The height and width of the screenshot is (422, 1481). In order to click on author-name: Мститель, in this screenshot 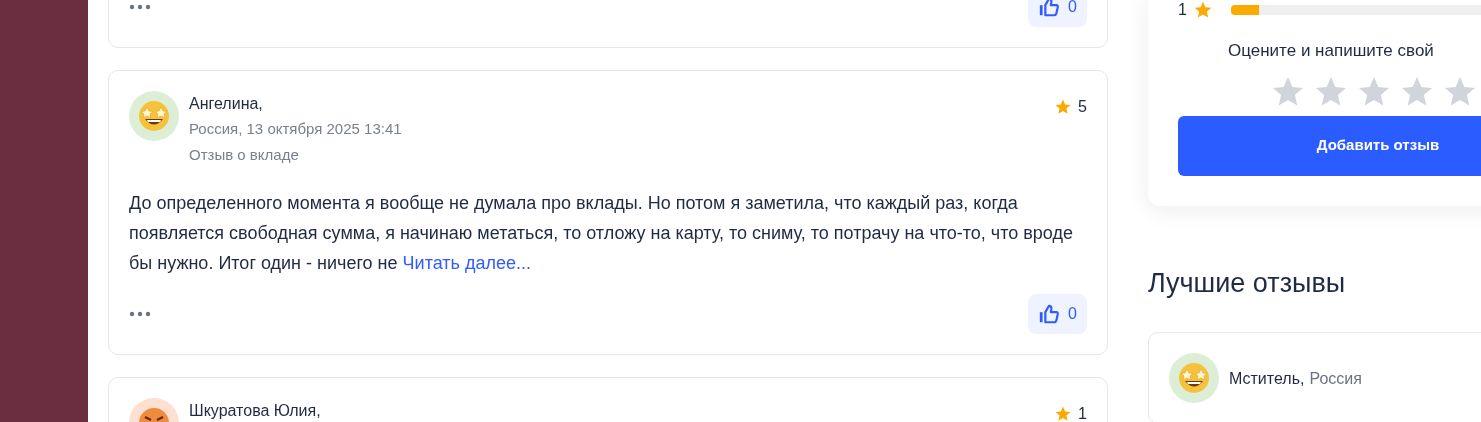, I will do `click(1267, 378)`.